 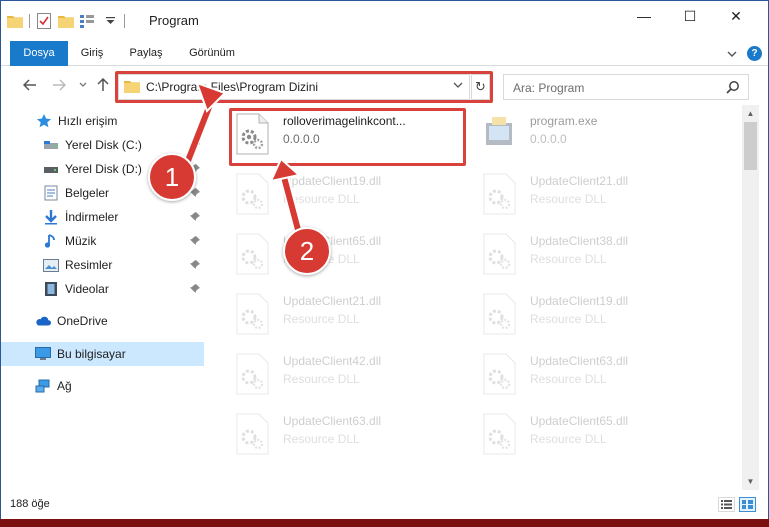 What do you see at coordinates (102, 265) in the screenshot?
I see `sidebar-item-pictures: Resimler` at bounding box center [102, 265].